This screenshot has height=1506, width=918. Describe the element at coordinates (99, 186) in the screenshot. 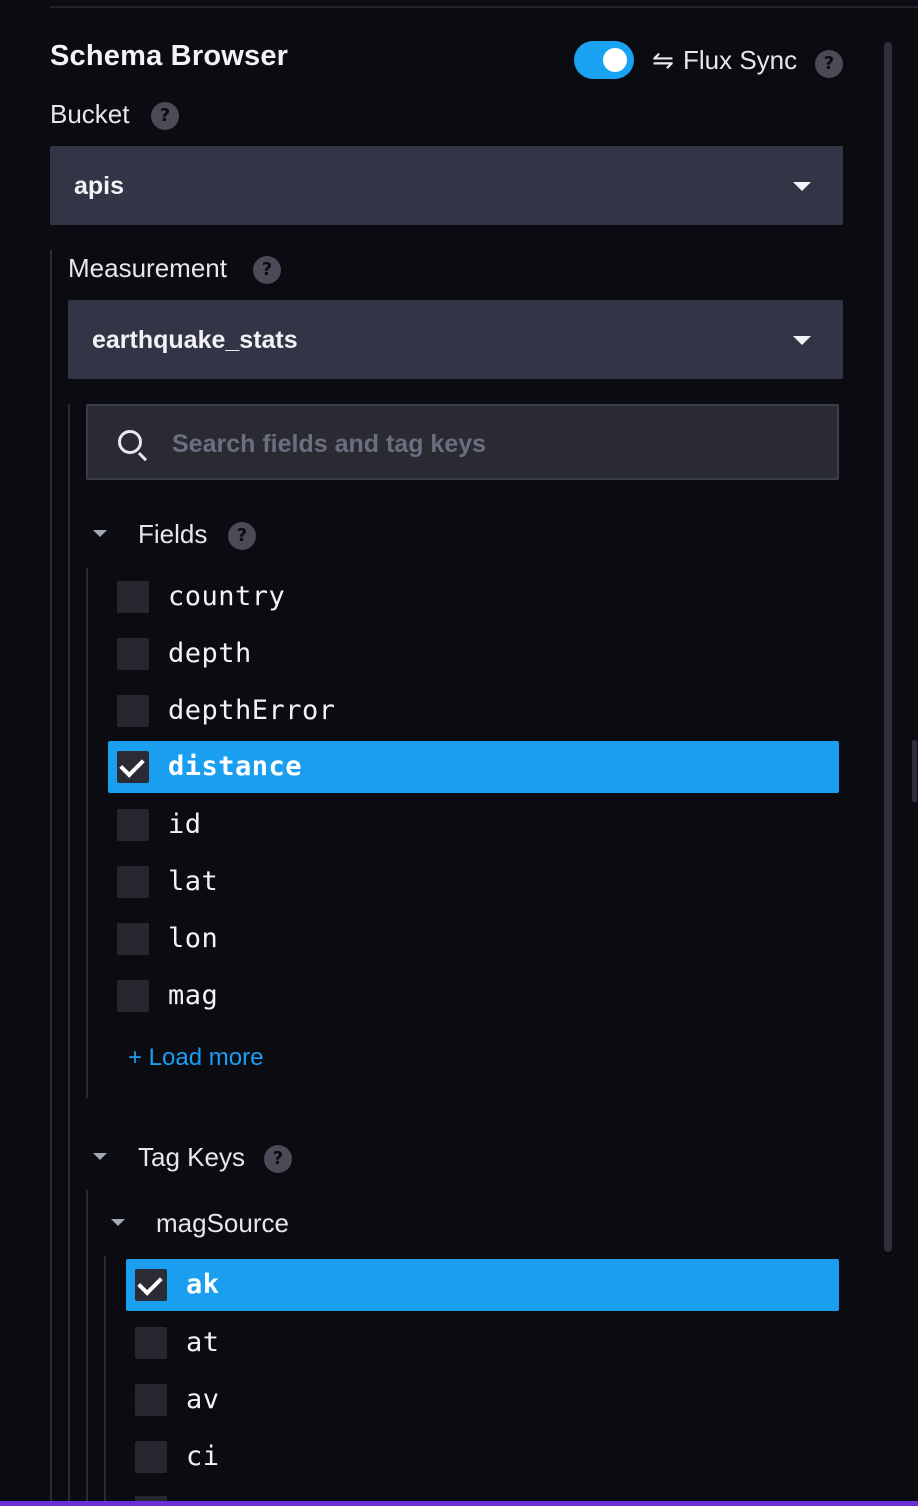

I see `bucket-selected-value: apis` at that location.